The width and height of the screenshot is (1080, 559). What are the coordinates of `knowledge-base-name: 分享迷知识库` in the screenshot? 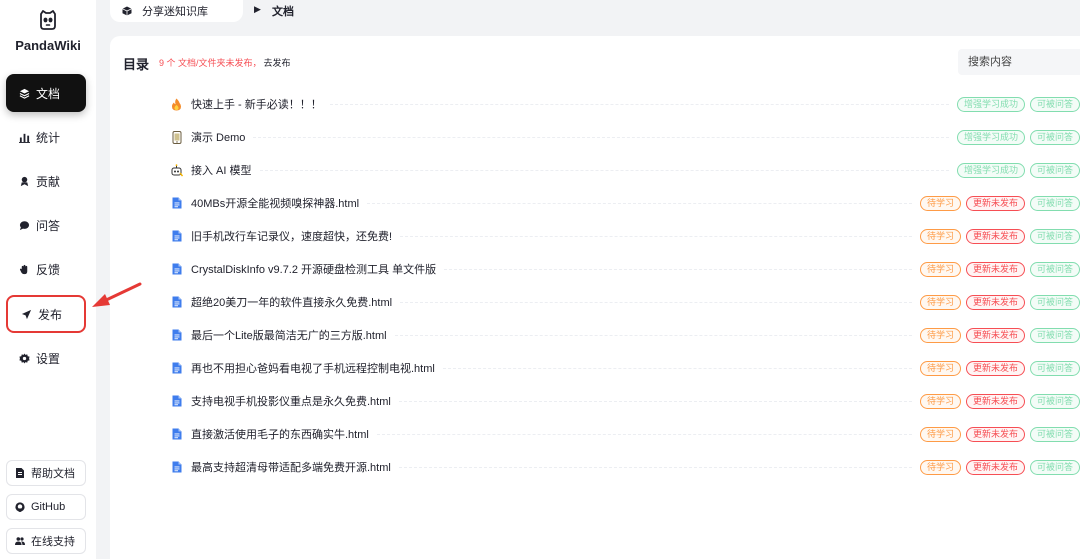 It's located at (175, 12).